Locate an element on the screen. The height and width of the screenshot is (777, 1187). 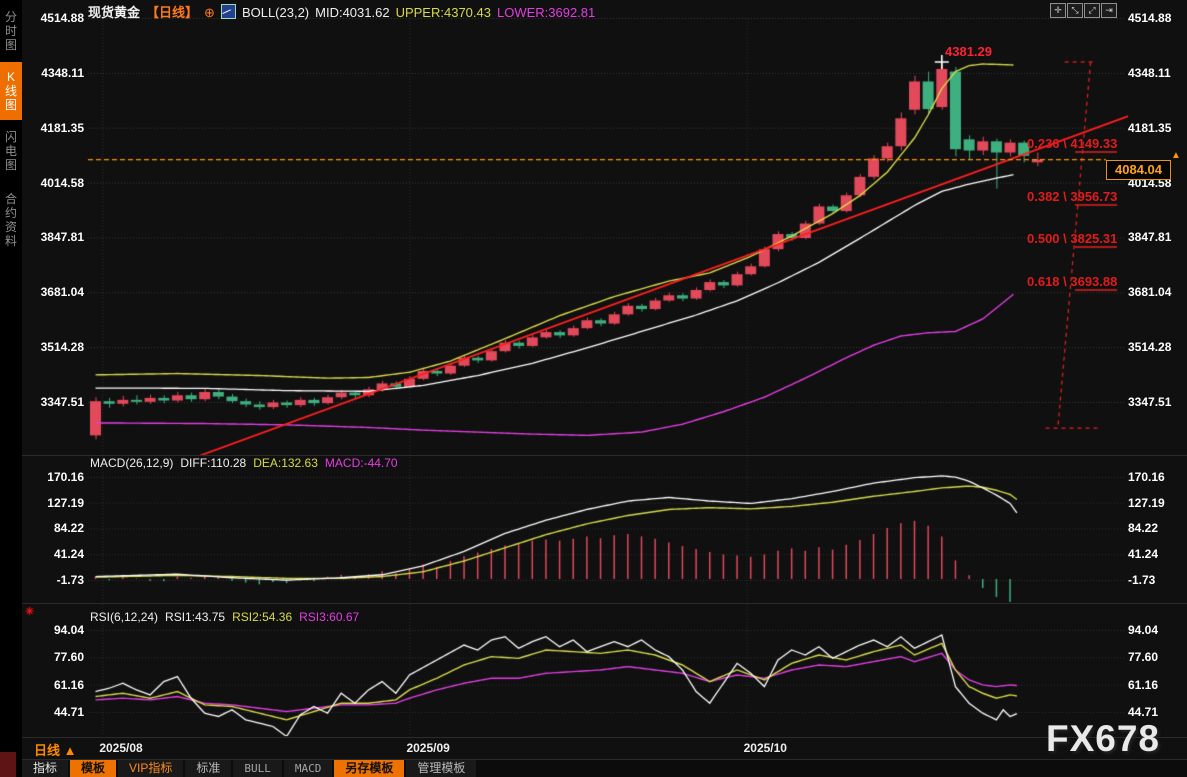
period-tag: 【日线】 is located at coordinates (172, 12).